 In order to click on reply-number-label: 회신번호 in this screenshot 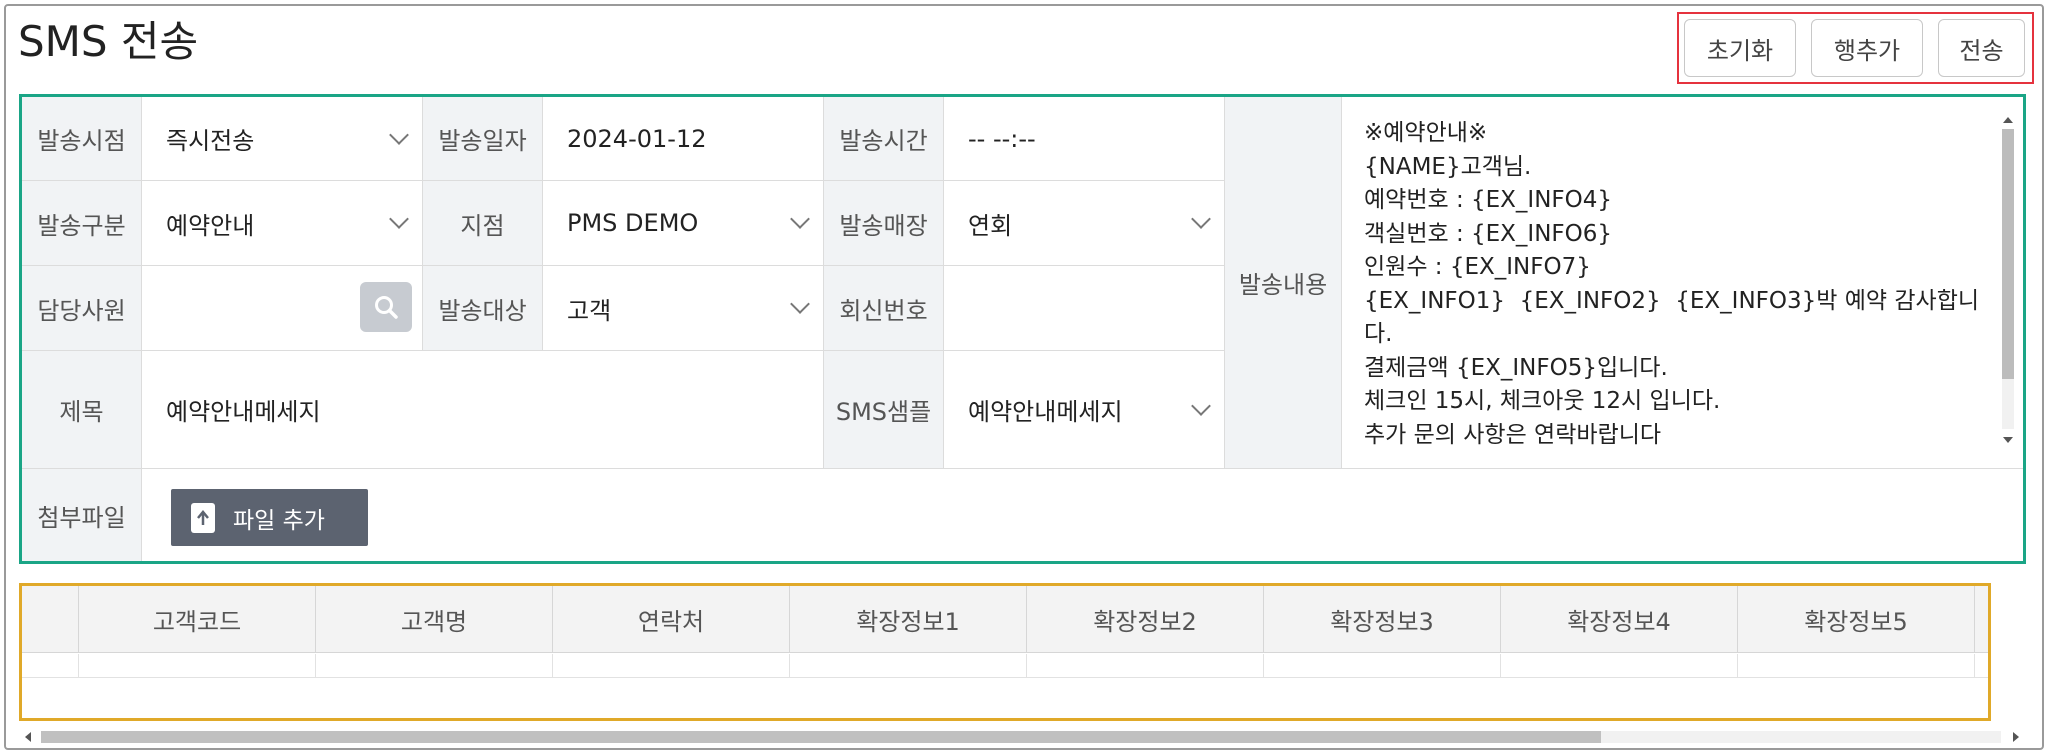, I will do `click(884, 308)`.